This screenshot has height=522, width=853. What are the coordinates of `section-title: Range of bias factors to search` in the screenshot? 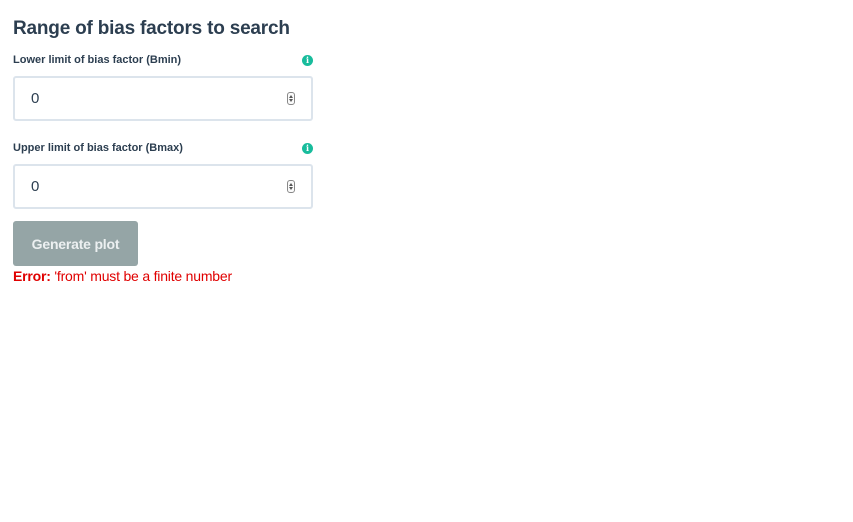 It's located at (151, 28).